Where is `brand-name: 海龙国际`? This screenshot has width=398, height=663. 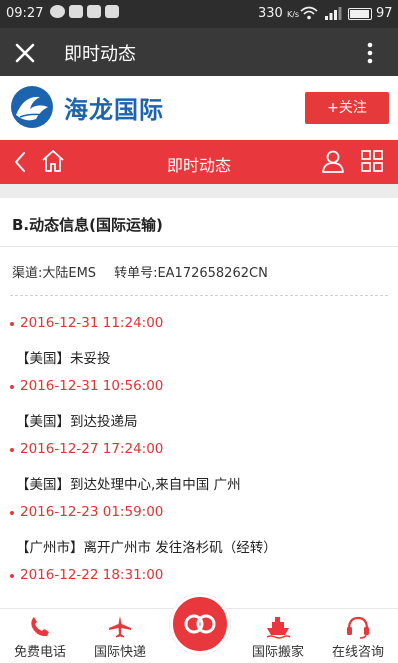 brand-name: 海龙国际 is located at coordinates (114, 110).